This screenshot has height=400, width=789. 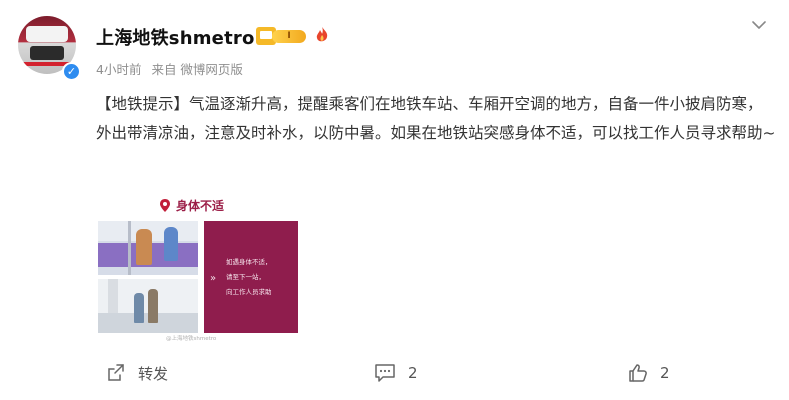 I want to click on author-name: 上海地铁shmetro, so click(x=175, y=37).